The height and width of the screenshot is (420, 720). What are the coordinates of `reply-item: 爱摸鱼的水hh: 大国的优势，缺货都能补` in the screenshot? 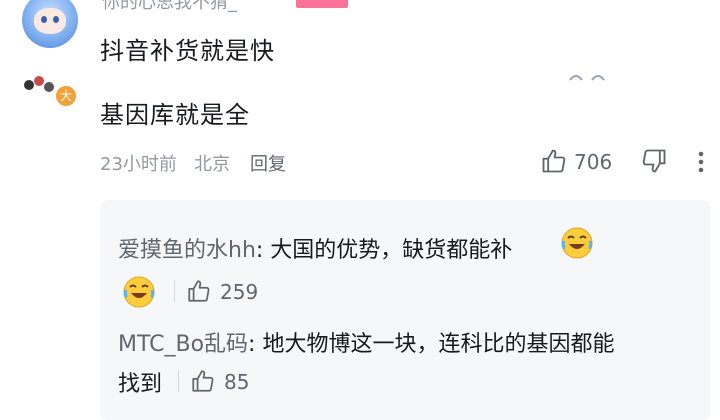 It's located at (315, 248).